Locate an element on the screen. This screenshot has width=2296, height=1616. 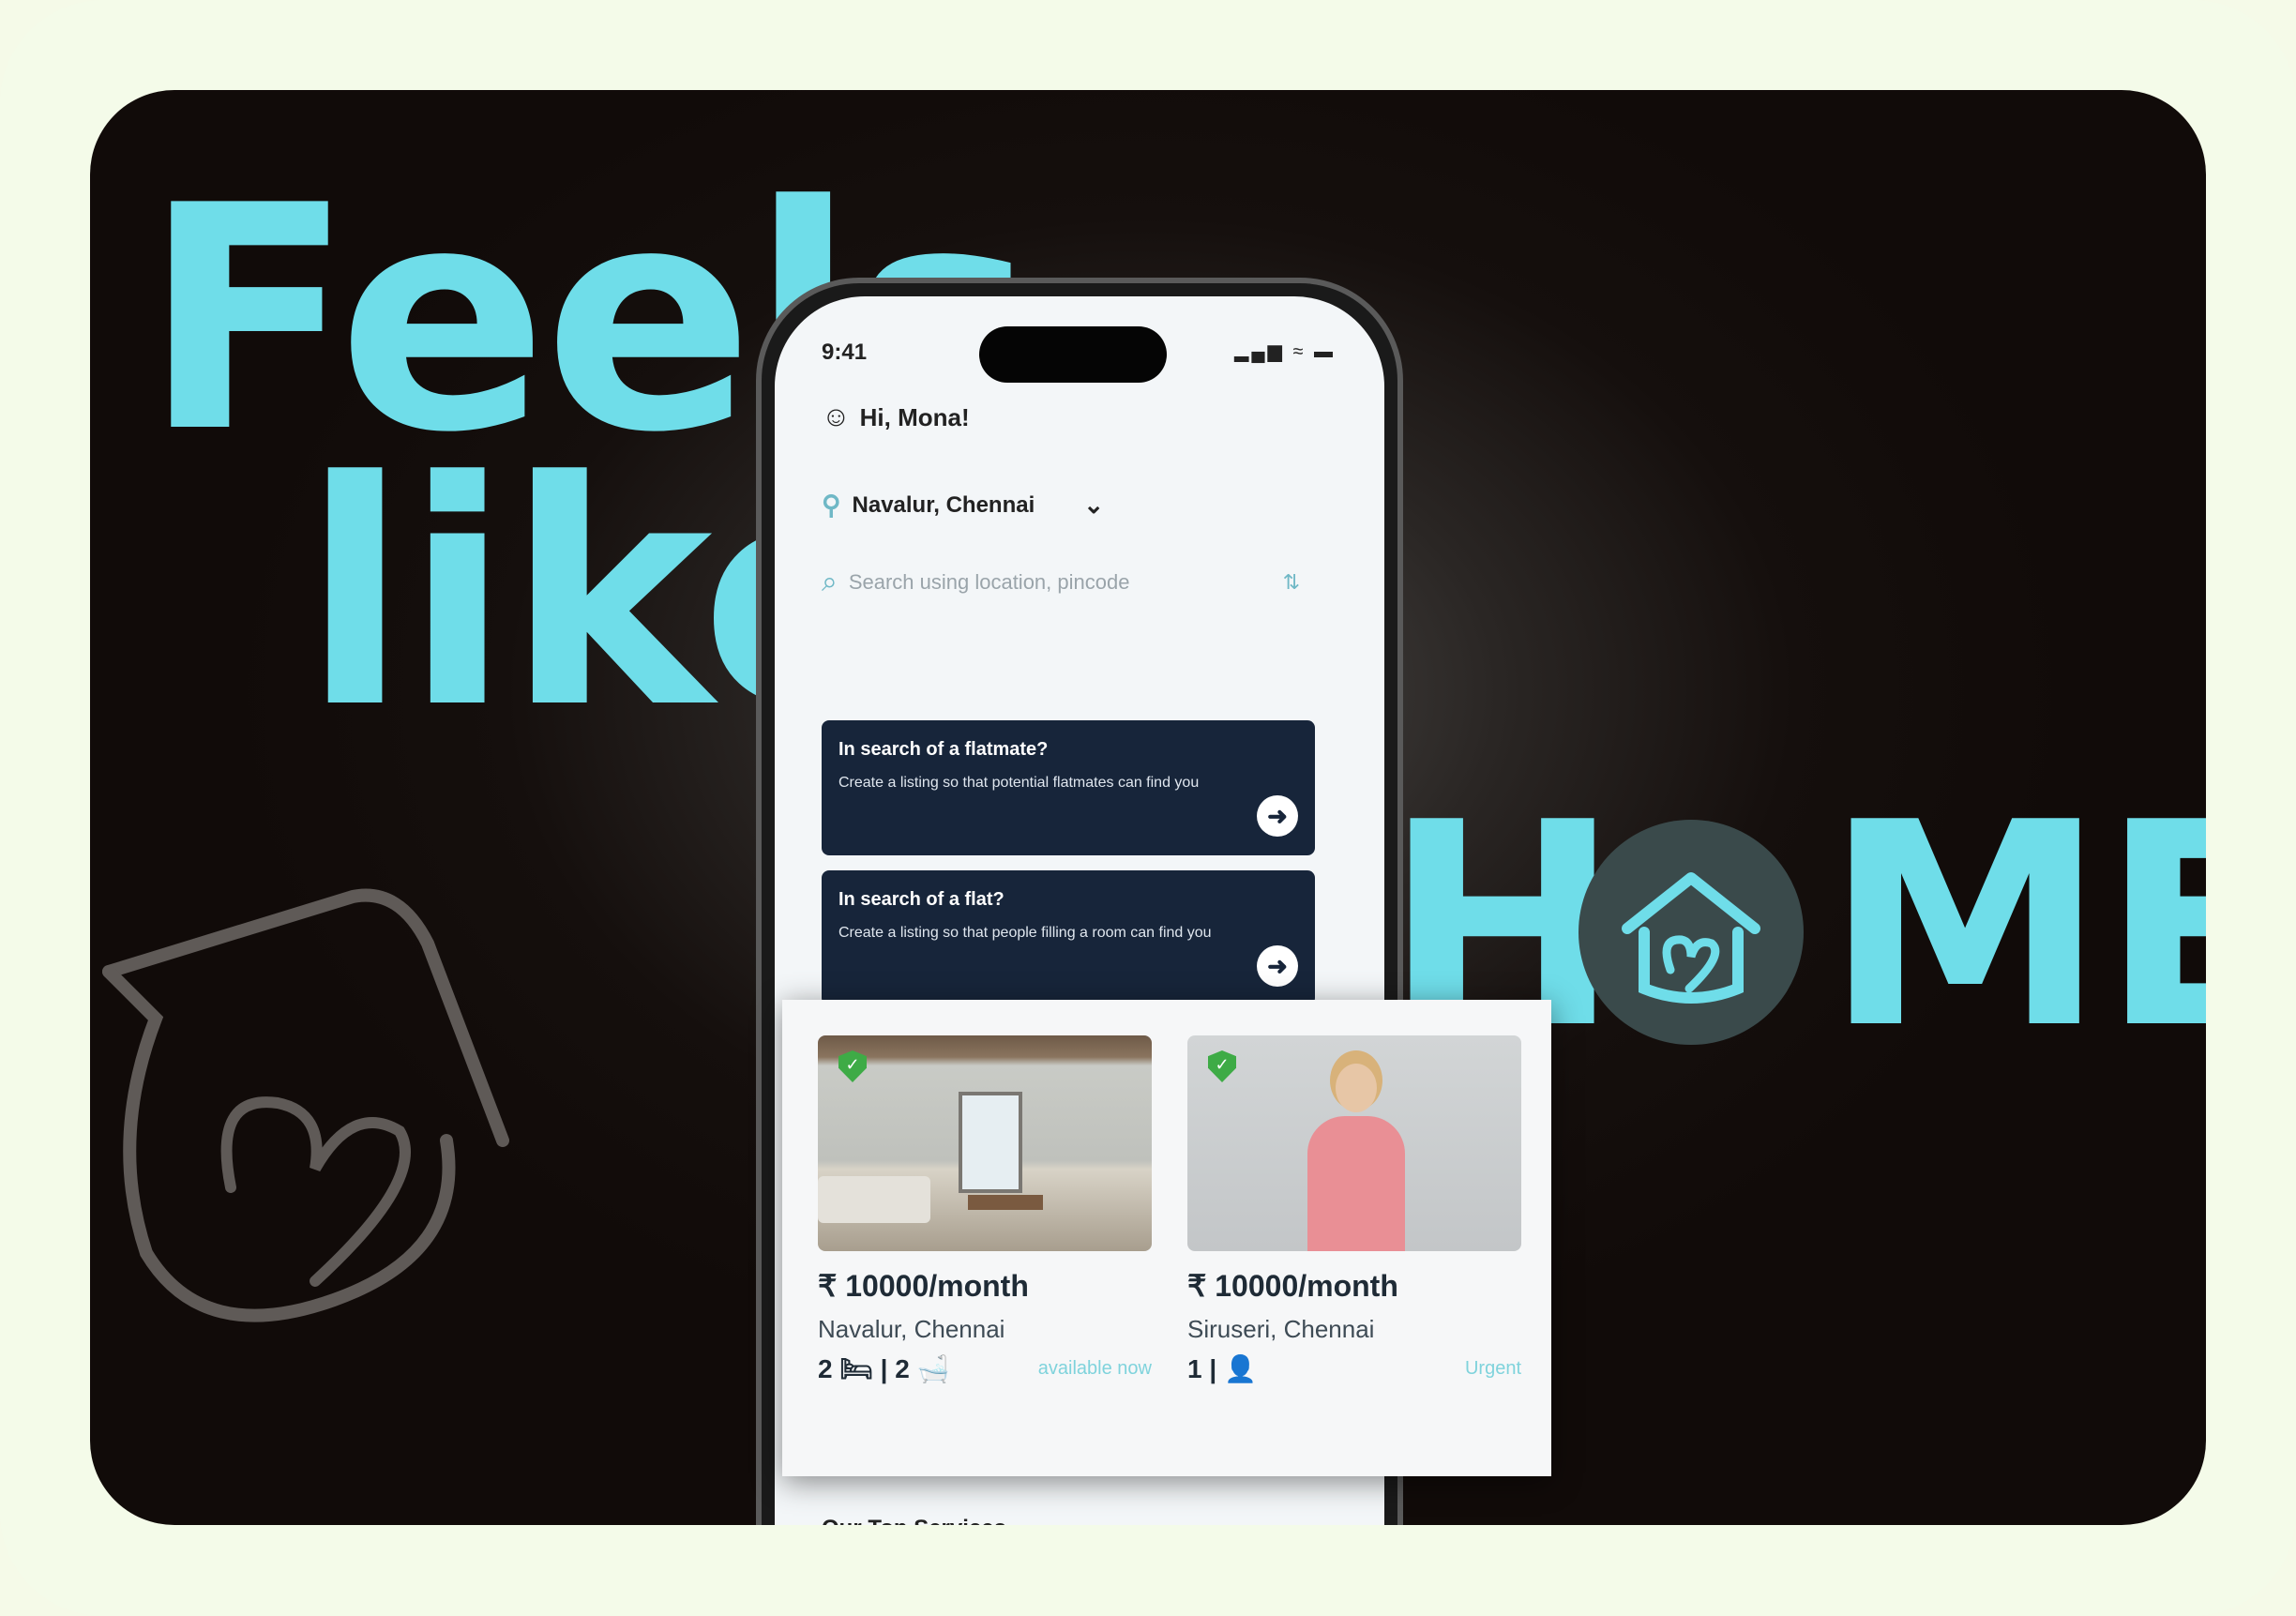
chevron-down-icon: ⌄ is located at coordinates (1094, 505).